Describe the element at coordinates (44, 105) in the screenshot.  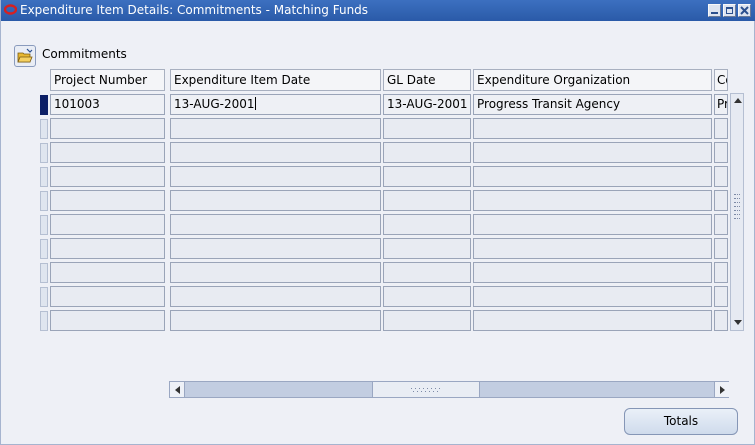
I see `current-record-indicator` at that location.